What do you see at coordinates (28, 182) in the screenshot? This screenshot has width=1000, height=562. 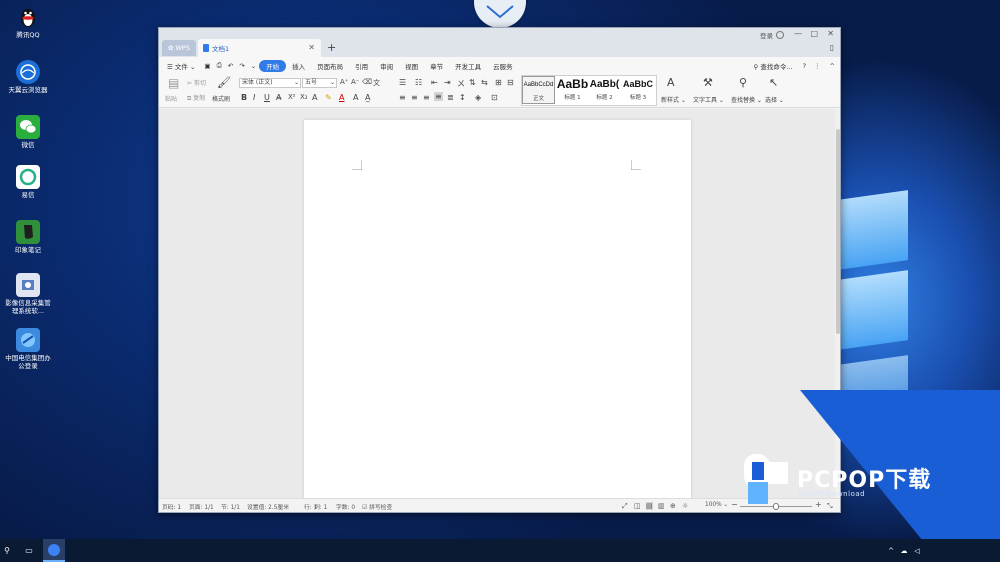 I see `desktop-icon-yixin: 易信` at bounding box center [28, 182].